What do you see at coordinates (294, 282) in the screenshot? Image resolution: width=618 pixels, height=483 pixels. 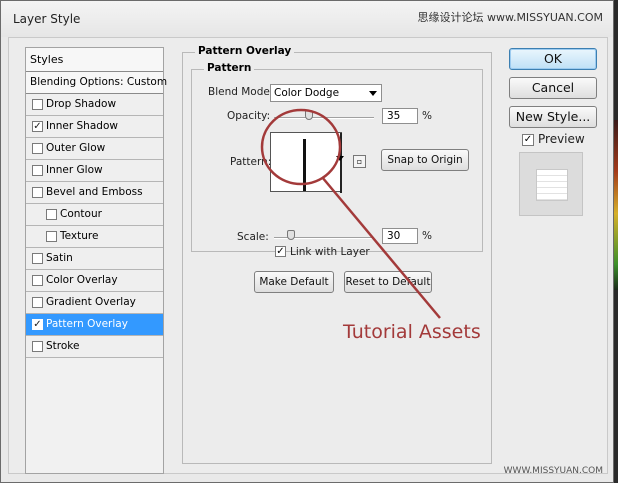 I see `make-default-button: Make Default` at bounding box center [294, 282].